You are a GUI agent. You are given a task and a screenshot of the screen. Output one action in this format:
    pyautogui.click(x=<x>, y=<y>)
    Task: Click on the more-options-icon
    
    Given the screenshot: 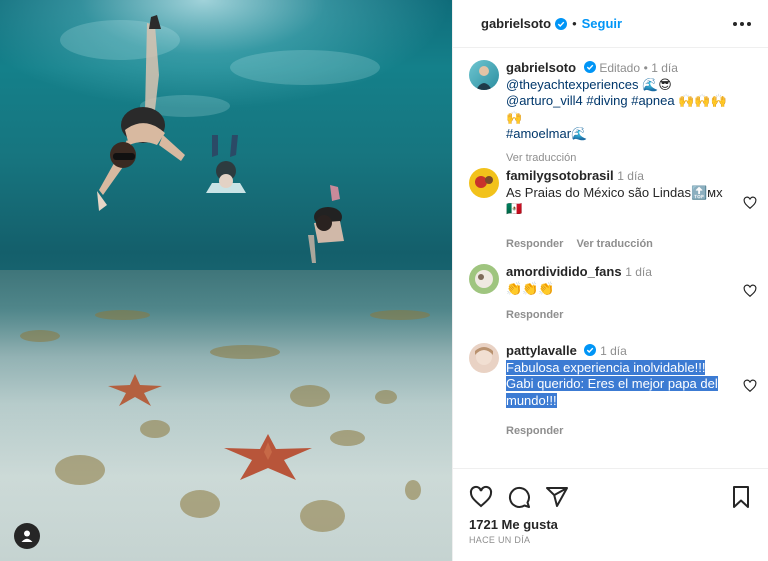 What is the action you would take?
    pyautogui.click(x=742, y=24)
    